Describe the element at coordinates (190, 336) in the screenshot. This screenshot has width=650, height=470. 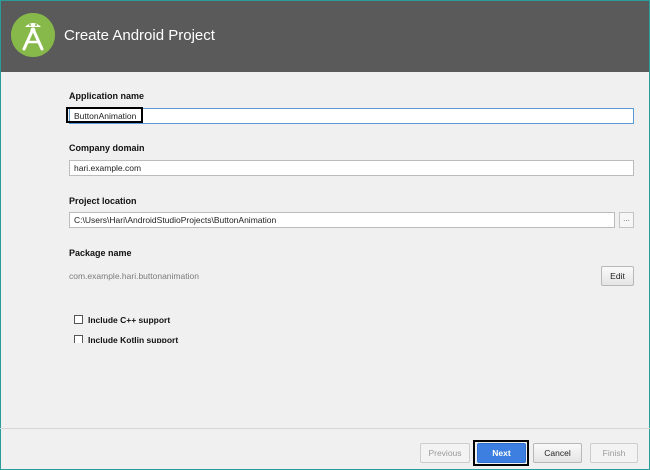
I see `kotlin-support-row: Include Kotlin support` at that location.